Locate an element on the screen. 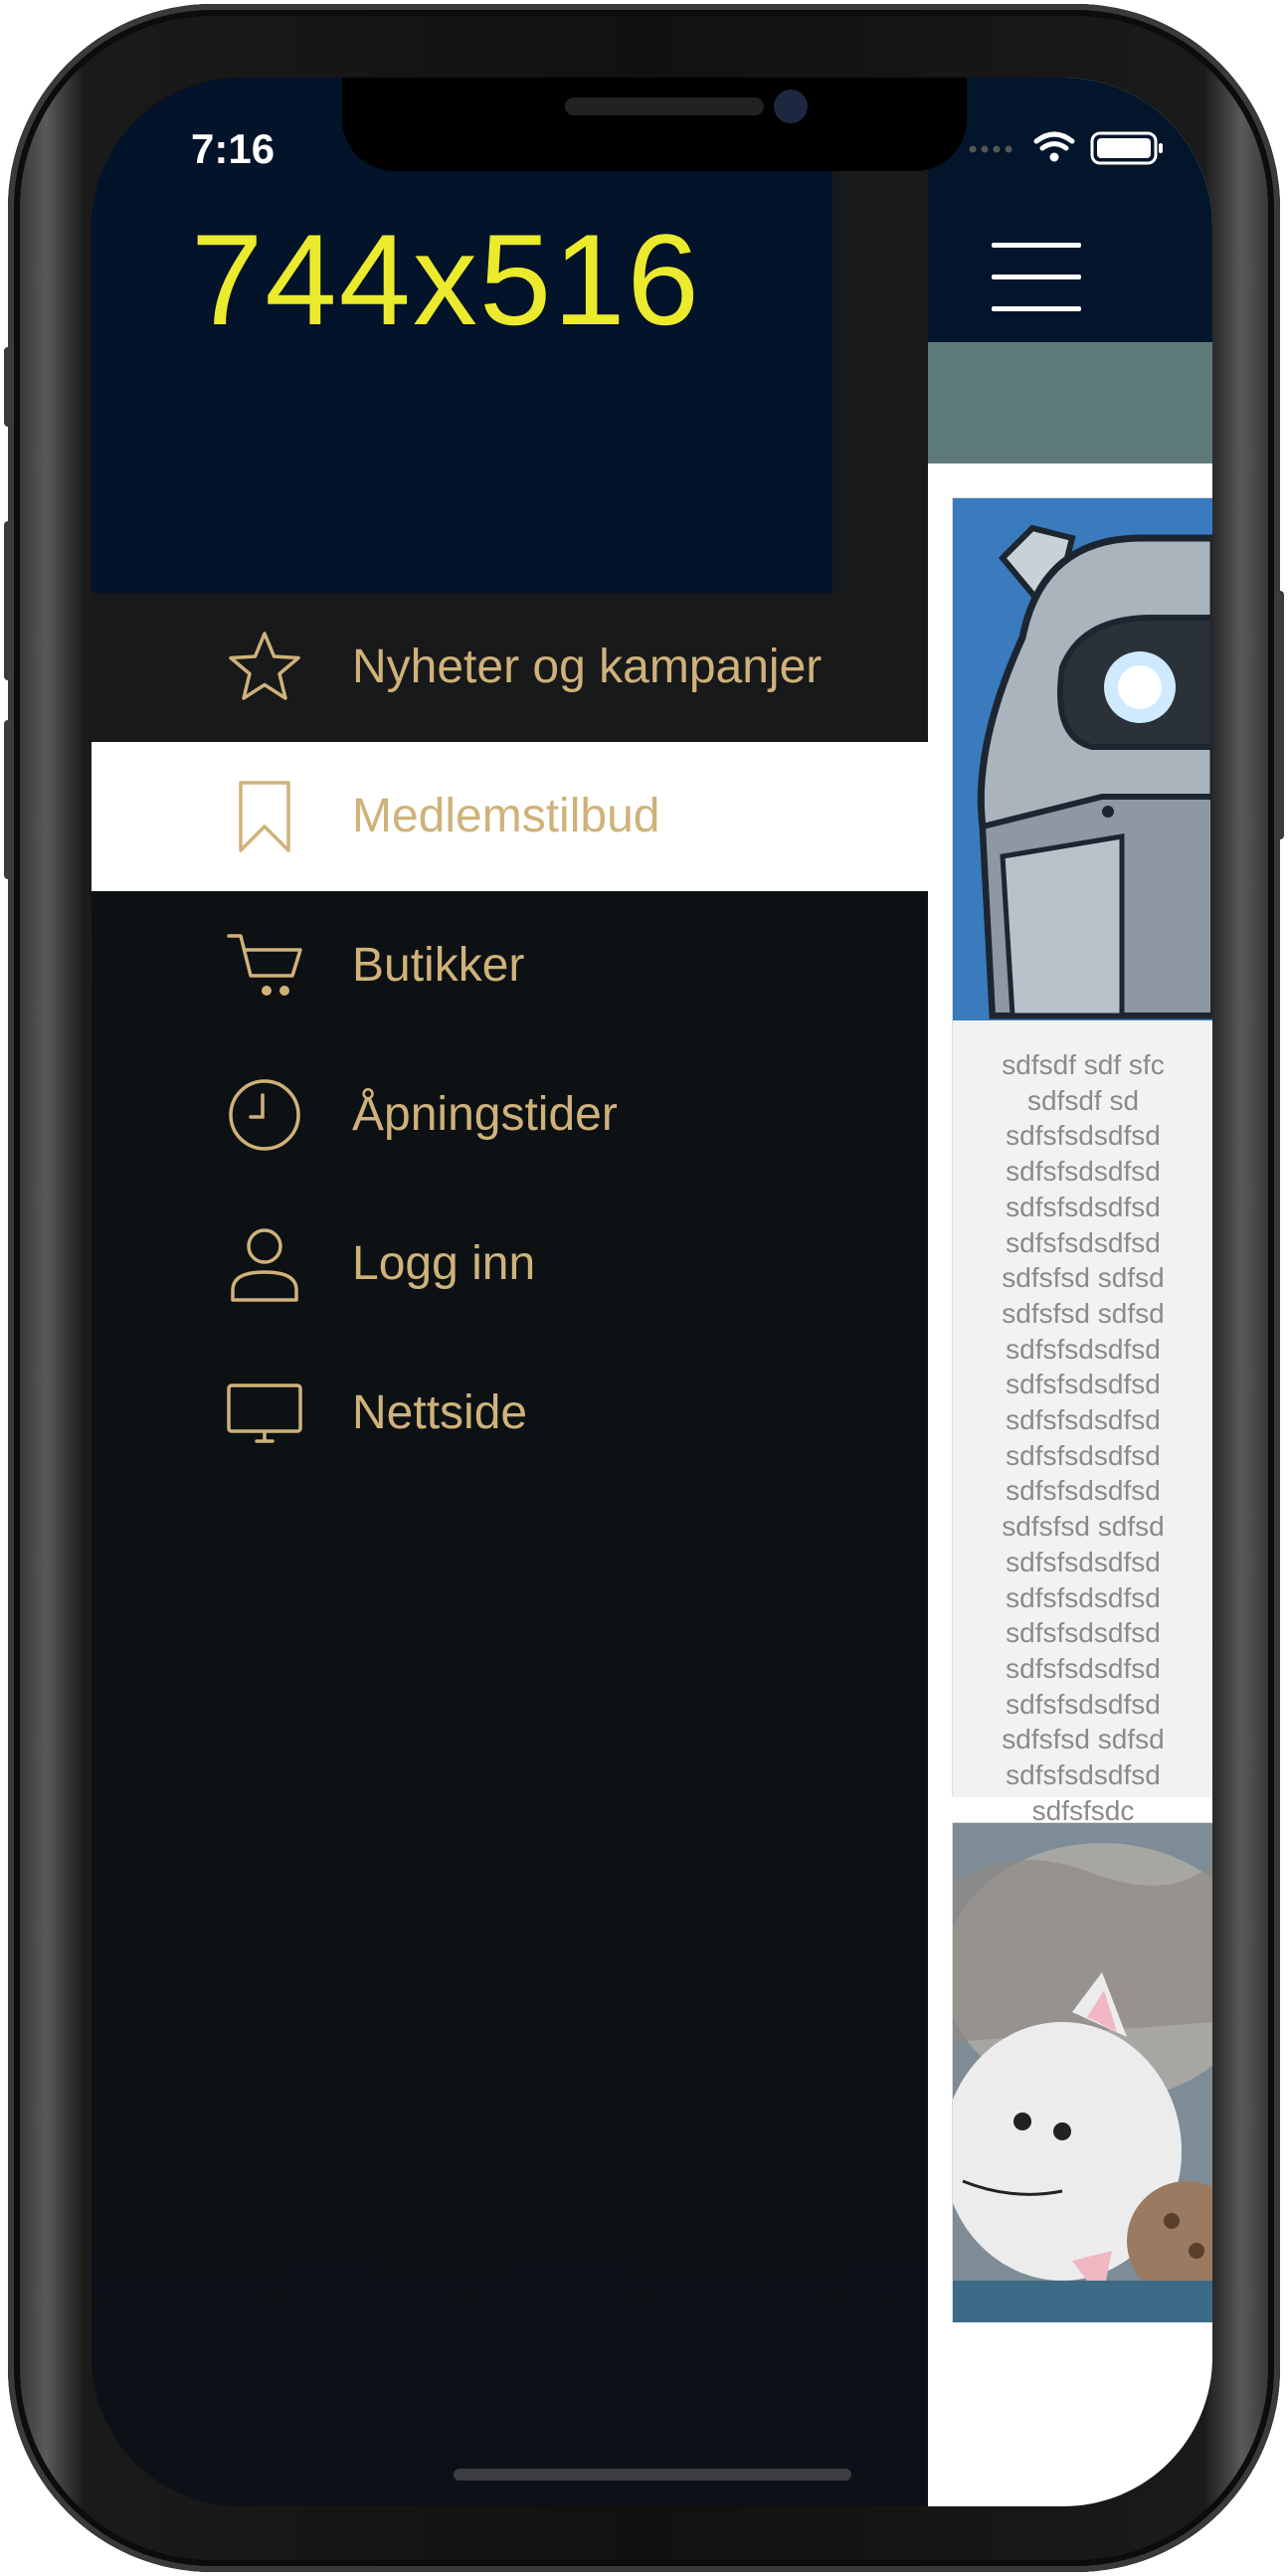 The height and width of the screenshot is (2576, 1288). signal-wifi-battery-icon is located at coordinates (1066, 148).